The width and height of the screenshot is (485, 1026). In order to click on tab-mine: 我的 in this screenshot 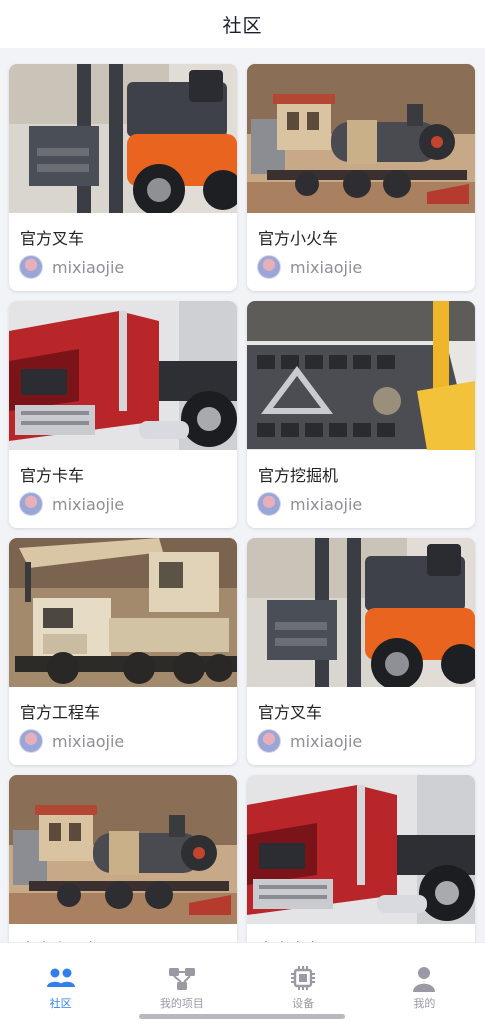, I will do `click(424, 984)`.